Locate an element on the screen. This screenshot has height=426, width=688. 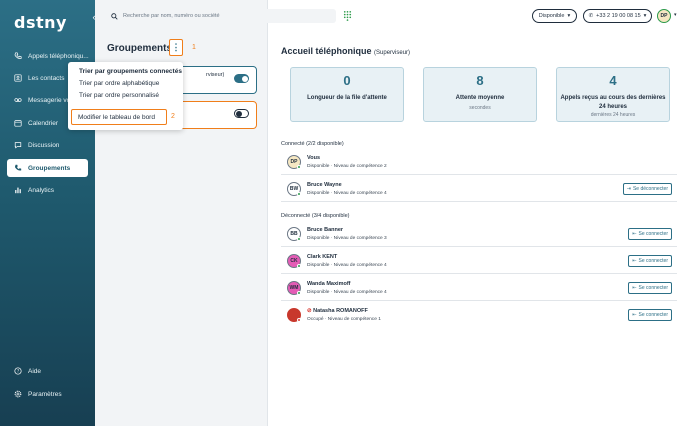
agent-name-text: Natasha ROMANOFF is located at coordinates (340, 311).